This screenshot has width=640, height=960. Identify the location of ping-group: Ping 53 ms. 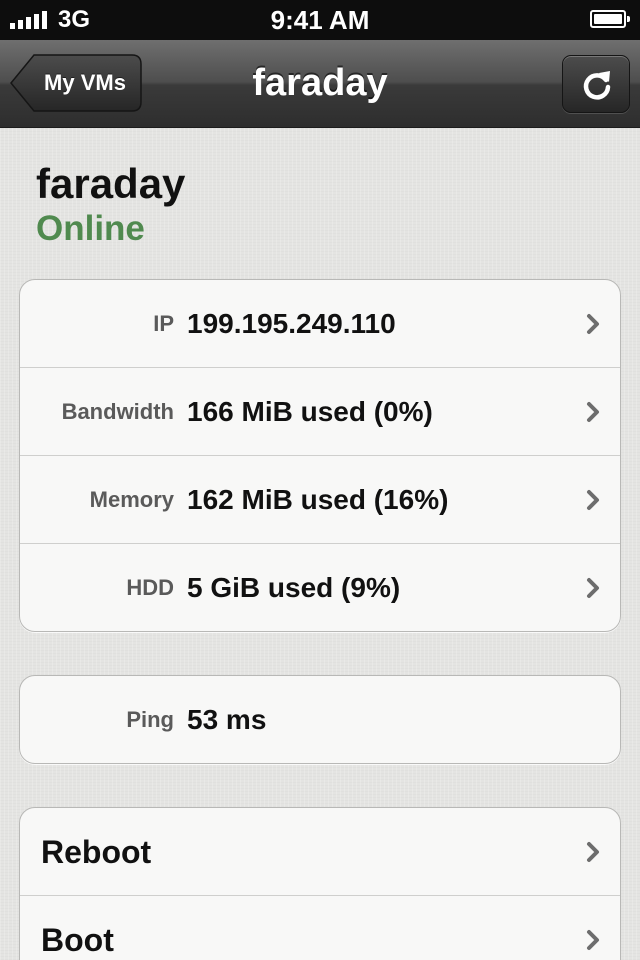
(320, 719).